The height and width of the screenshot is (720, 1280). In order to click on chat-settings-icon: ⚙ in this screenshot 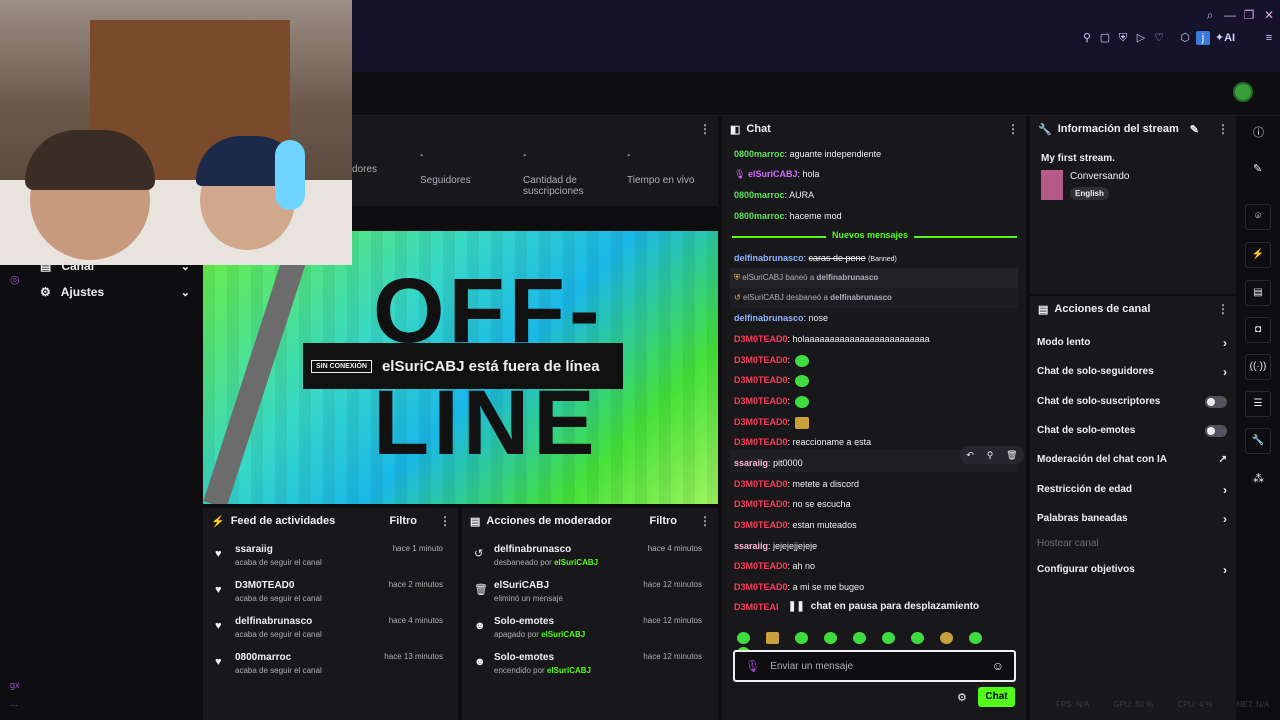, I will do `click(962, 697)`.